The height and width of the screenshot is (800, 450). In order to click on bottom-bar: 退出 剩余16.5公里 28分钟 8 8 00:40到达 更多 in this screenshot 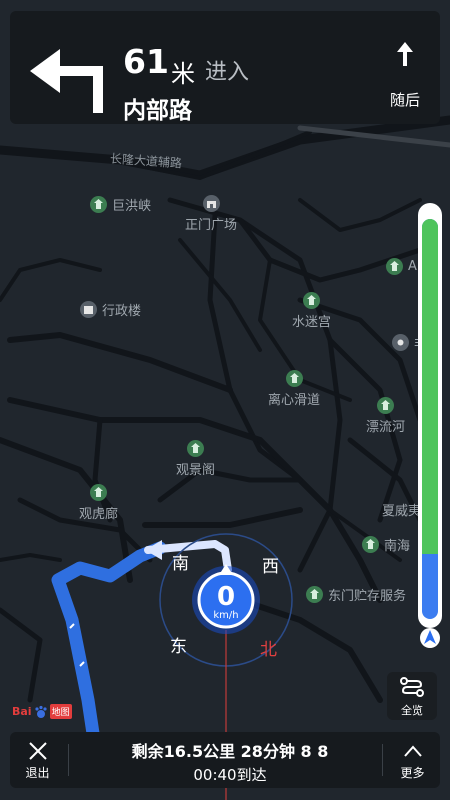, I will do `click(225, 760)`.